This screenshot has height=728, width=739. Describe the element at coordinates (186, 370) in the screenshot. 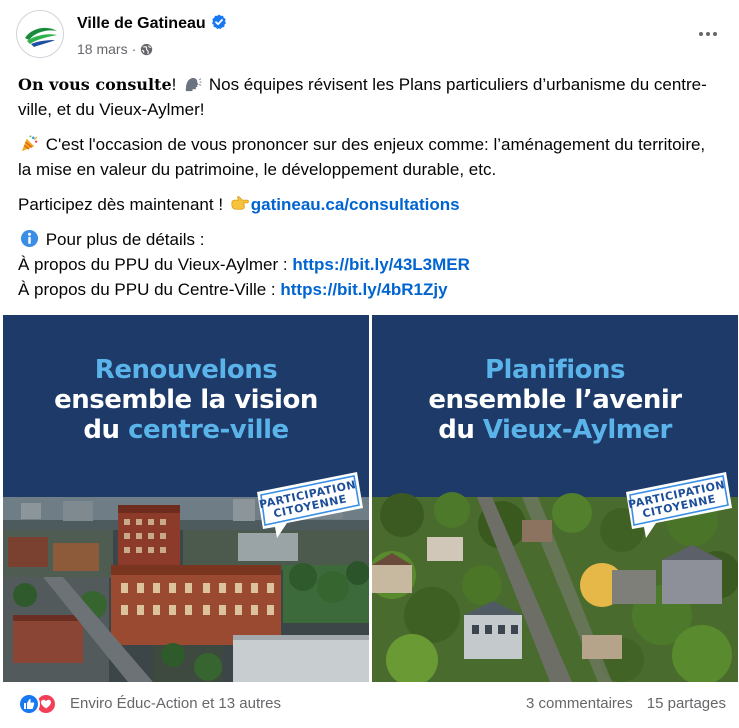

I see `left-headline-line1: Renouvelons` at that location.